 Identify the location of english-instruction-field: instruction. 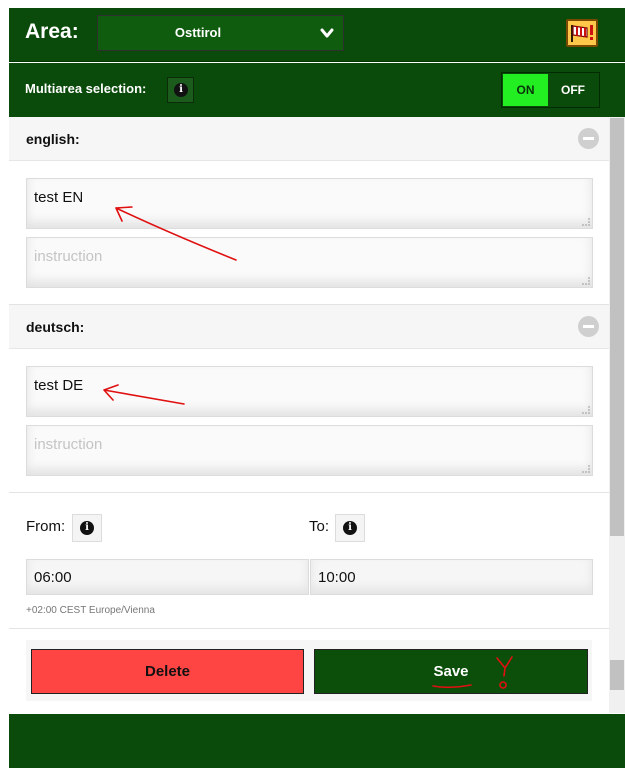
(309, 262).